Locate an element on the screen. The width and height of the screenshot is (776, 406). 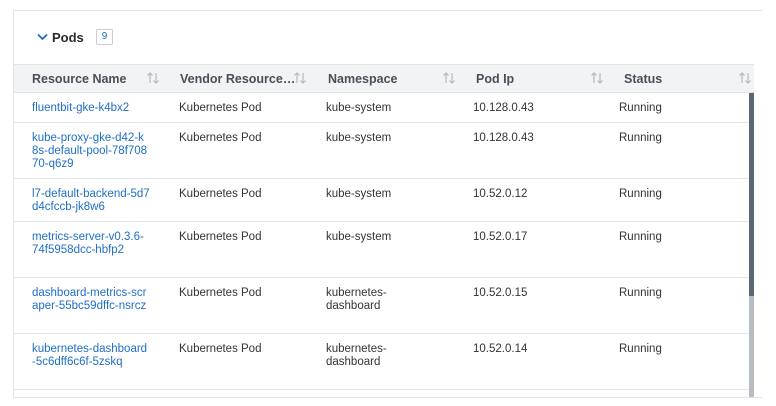
pod-ip-cell: 10.52.0.15 is located at coordinates (500, 293).